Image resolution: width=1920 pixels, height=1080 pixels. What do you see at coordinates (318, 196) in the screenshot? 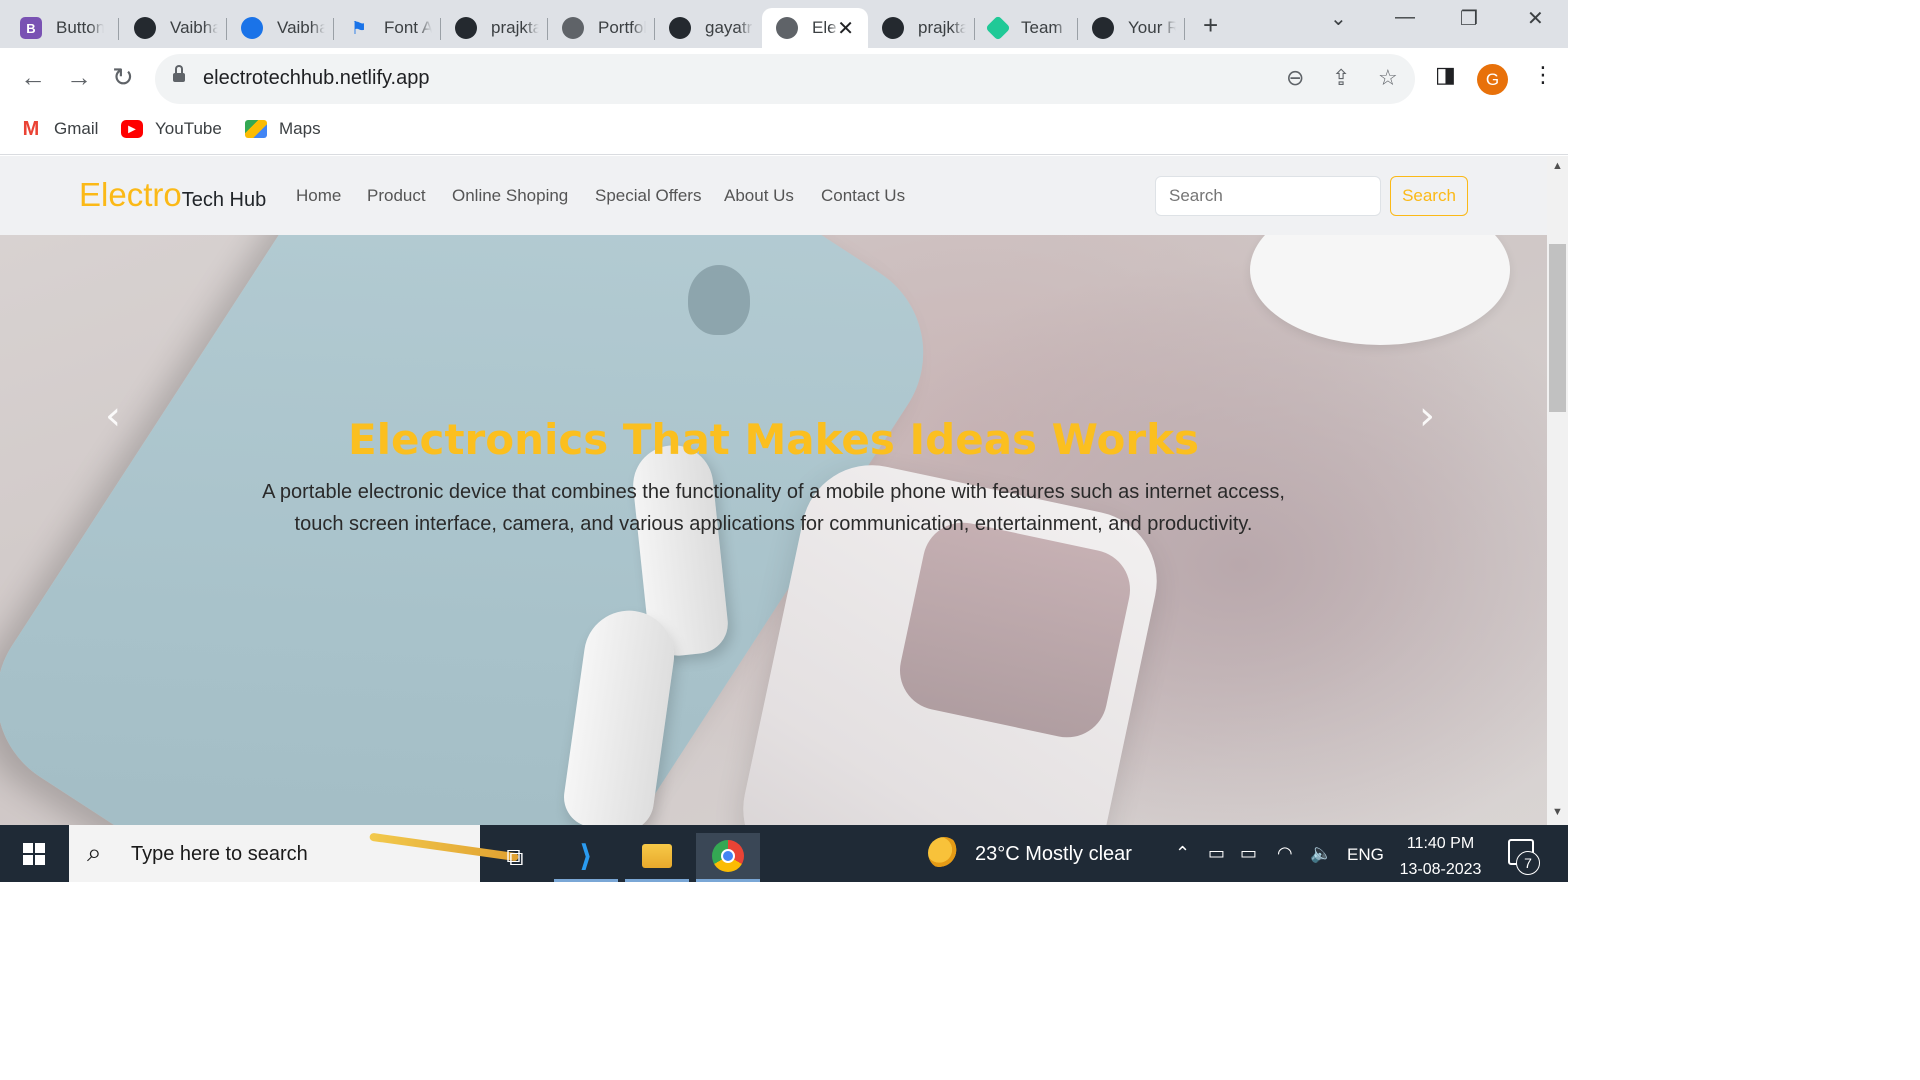
I see `nav-home: Home` at bounding box center [318, 196].